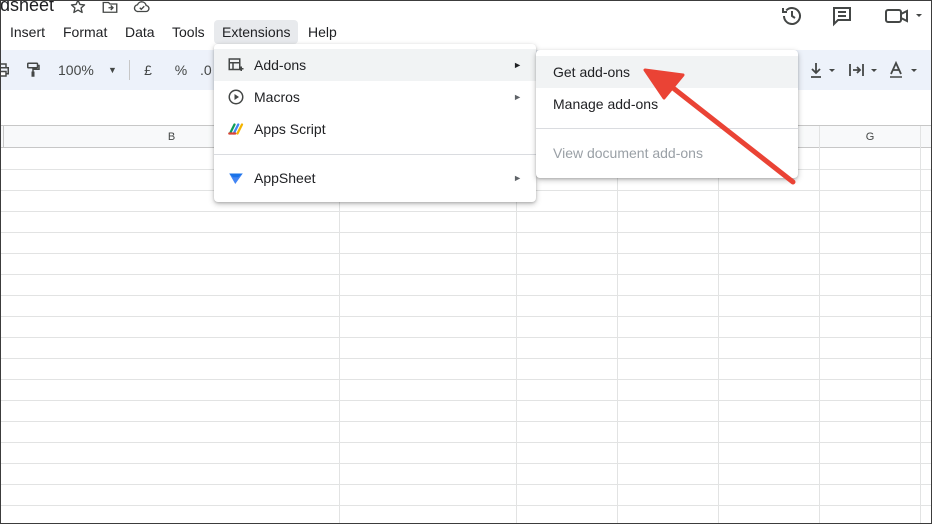 This screenshot has height=524, width=932. What do you see at coordinates (905, 69) in the screenshot?
I see `text-rotation-icon` at bounding box center [905, 69].